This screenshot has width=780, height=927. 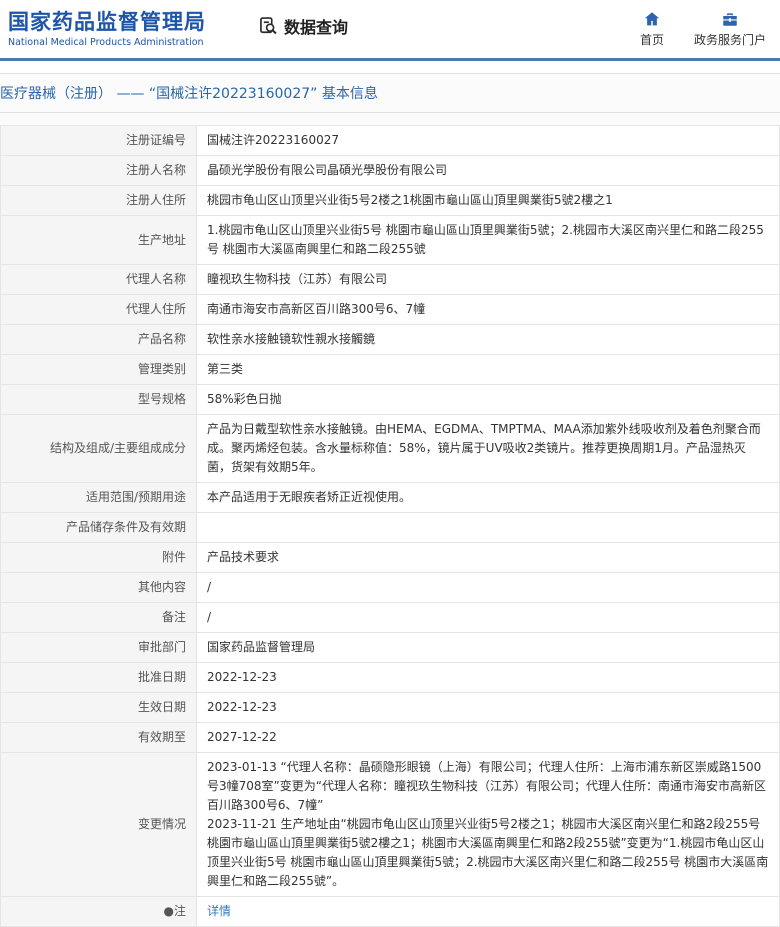 I want to click on nav-item-portal: 政务服务门户, so click(x=730, y=29).